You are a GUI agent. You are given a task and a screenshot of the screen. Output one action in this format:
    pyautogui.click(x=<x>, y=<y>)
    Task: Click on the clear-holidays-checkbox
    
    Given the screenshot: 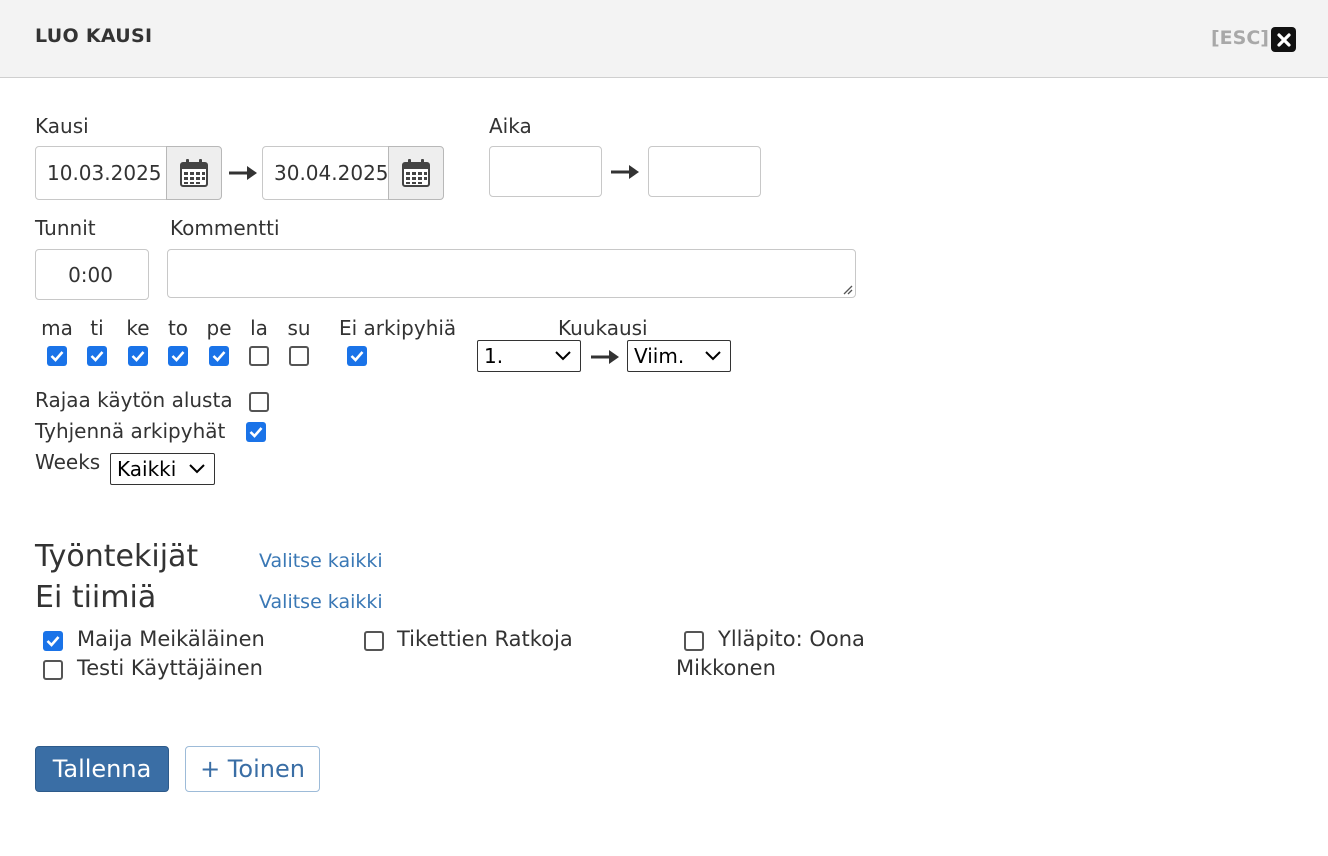 What is the action you would take?
    pyautogui.click(x=256, y=432)
    